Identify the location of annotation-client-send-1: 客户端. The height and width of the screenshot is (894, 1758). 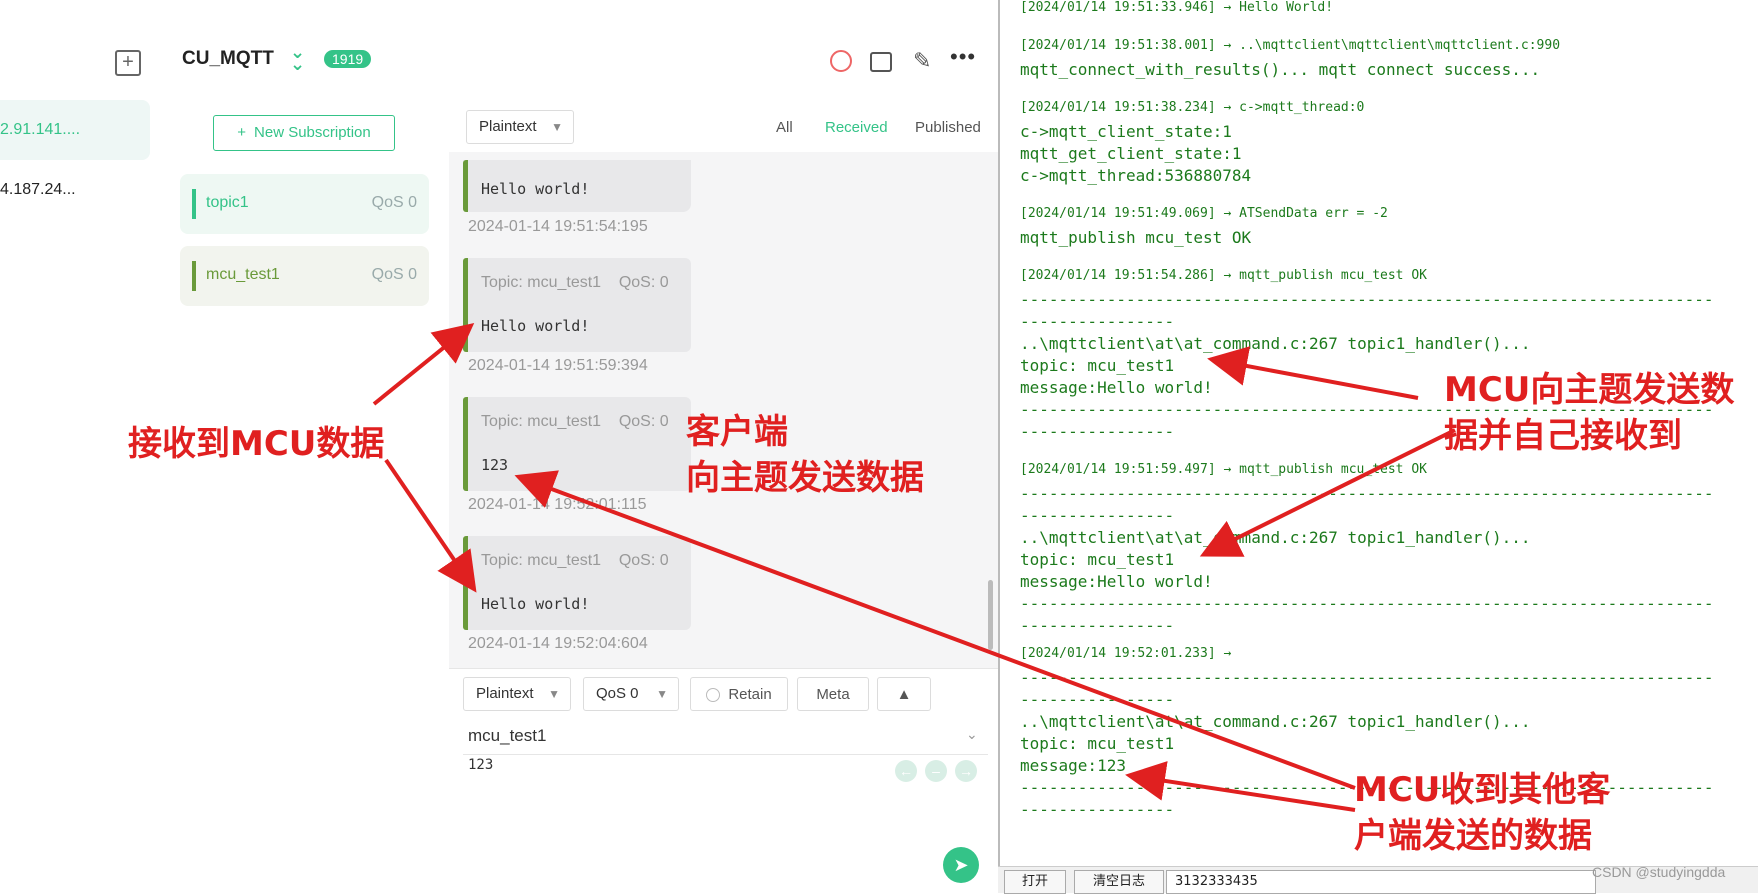
(737, 432).